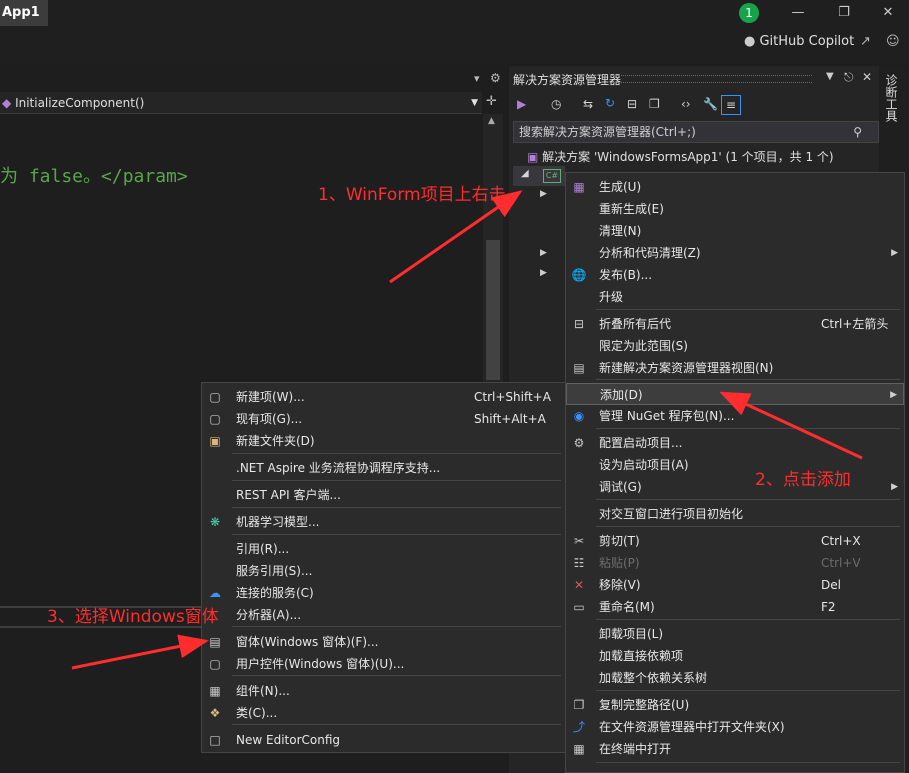 Image resolution: width=909 pixels, height=773 pixels. Describe the element at coordinates (456, 237) in the screenshot. I see `arrow-step1` at that location.